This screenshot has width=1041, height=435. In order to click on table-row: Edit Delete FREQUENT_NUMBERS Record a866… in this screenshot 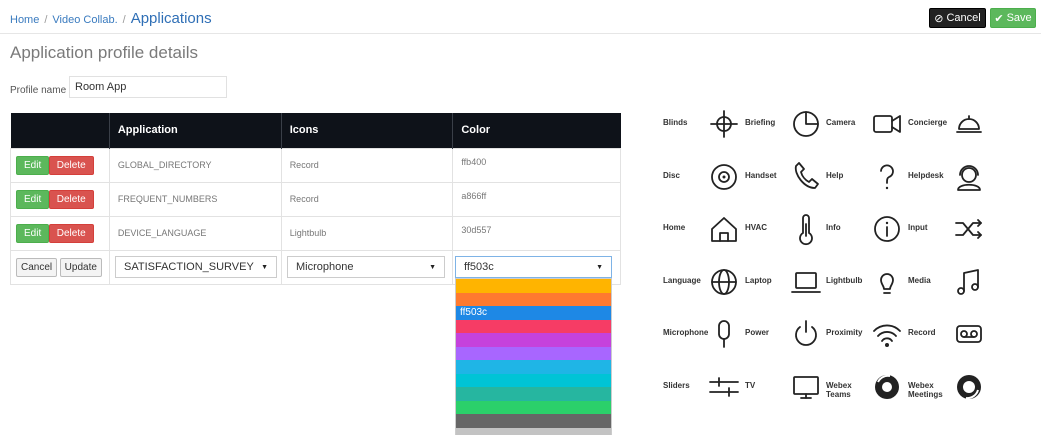, I will do `click(315, 199)`.